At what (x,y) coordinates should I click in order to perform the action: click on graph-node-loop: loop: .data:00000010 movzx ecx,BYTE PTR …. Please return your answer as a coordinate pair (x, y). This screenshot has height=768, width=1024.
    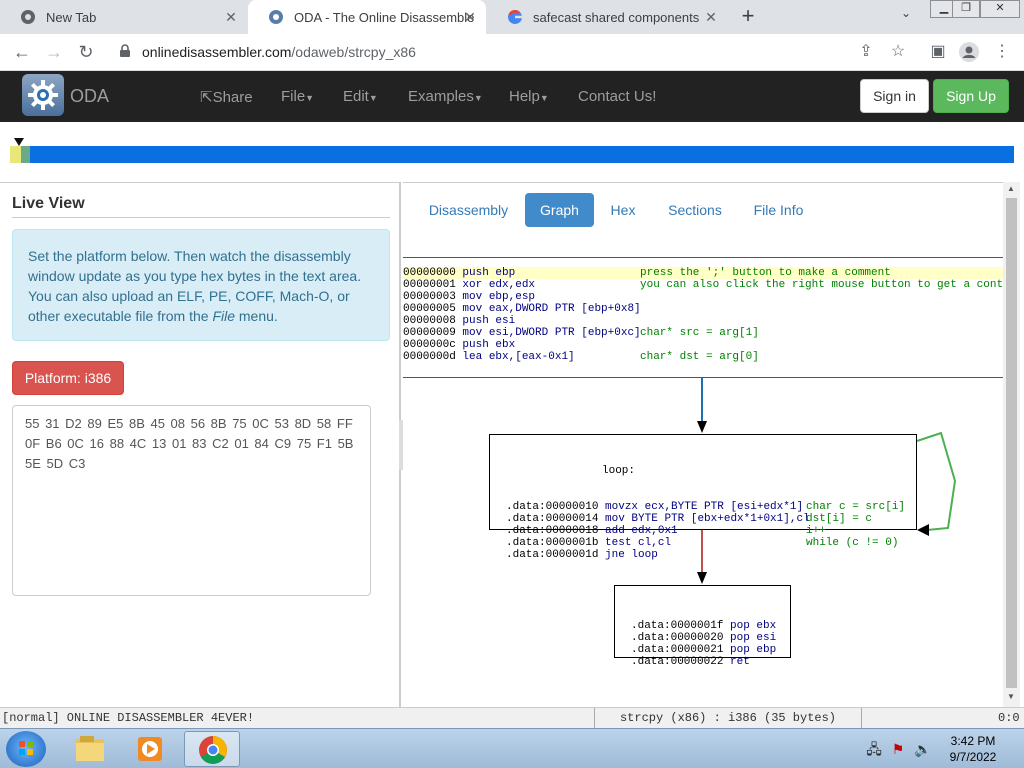
    Looking at the image, I should click on (703, 497).